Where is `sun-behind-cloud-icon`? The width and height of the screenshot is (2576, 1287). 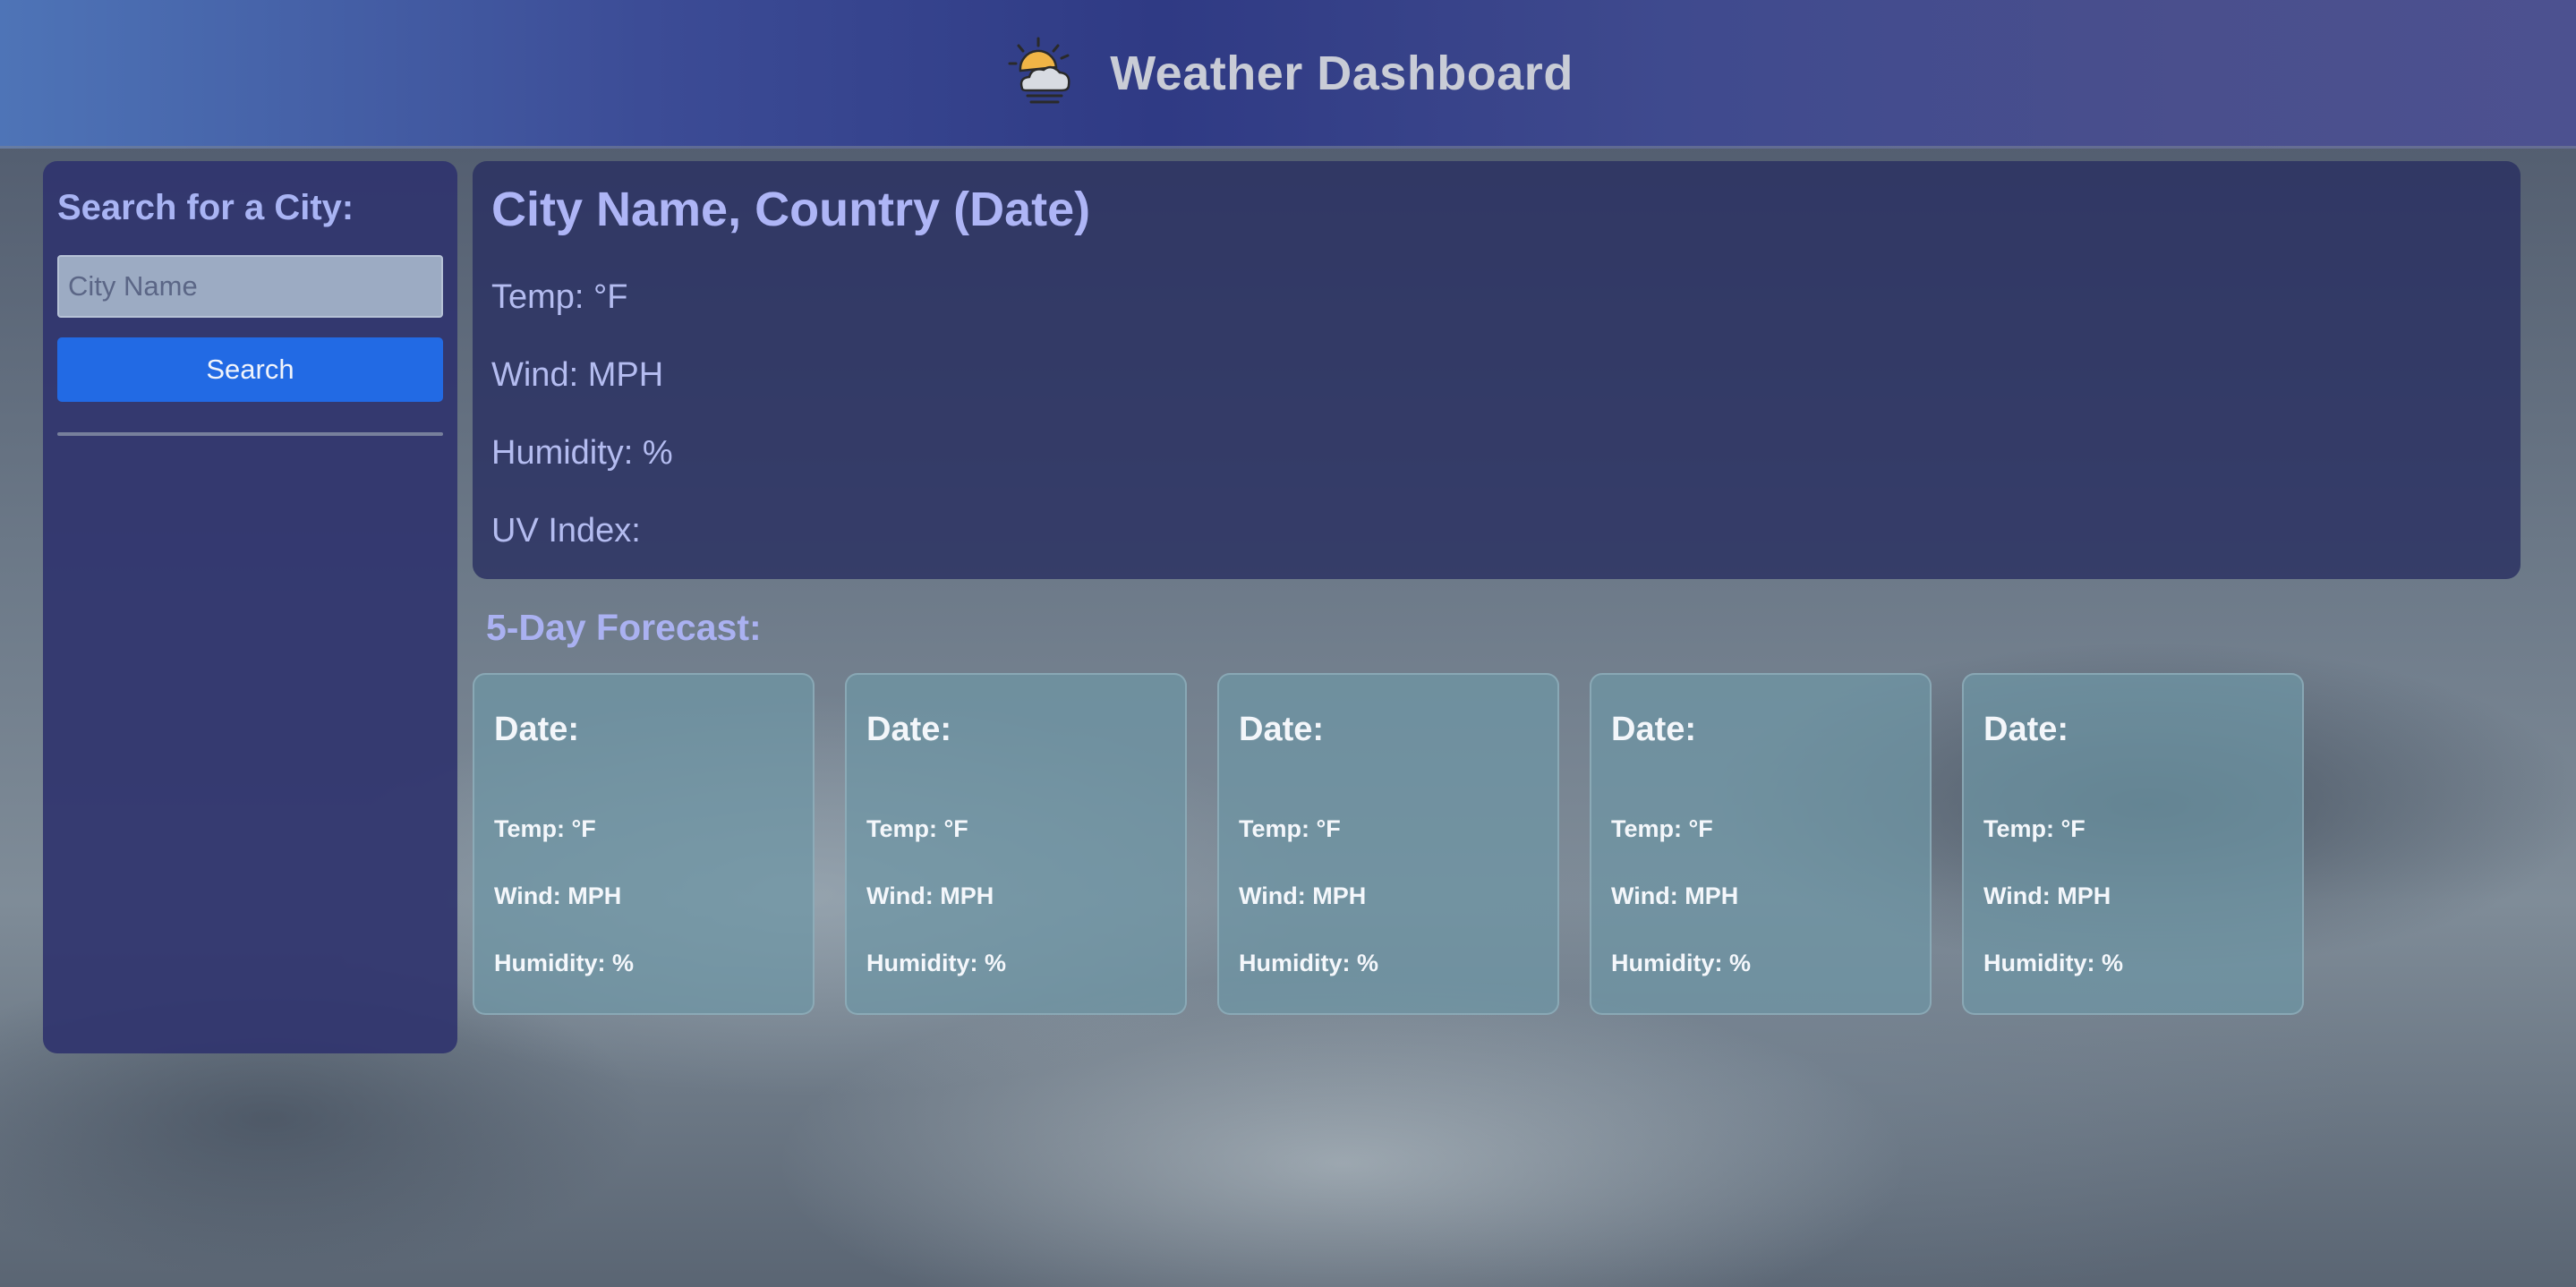 sun-behind-cloud-icon is located at coordinates (1039, 70).